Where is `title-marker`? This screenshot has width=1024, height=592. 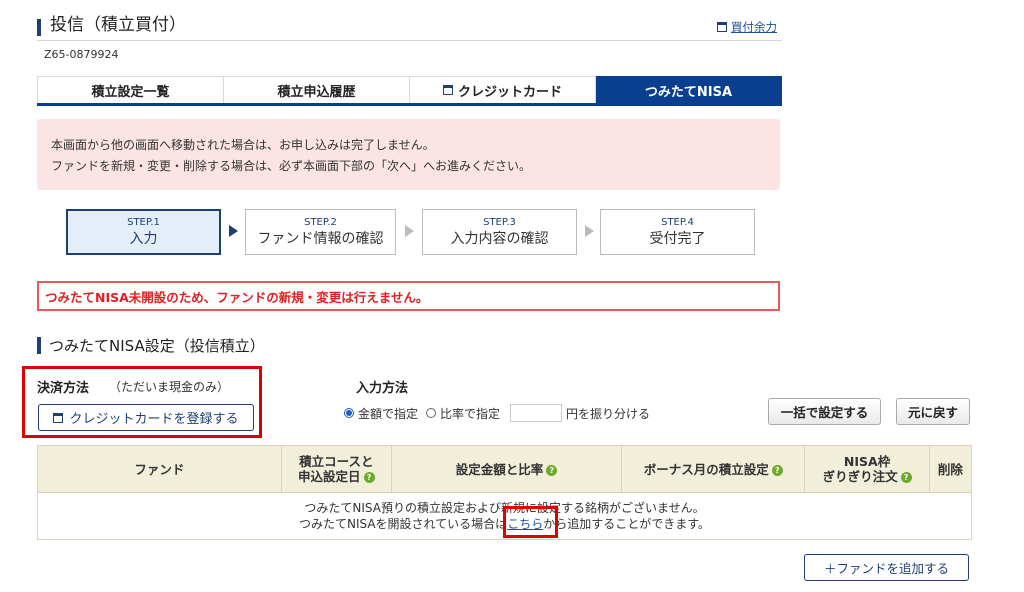 title-marker is located at coordinates (39, 27).